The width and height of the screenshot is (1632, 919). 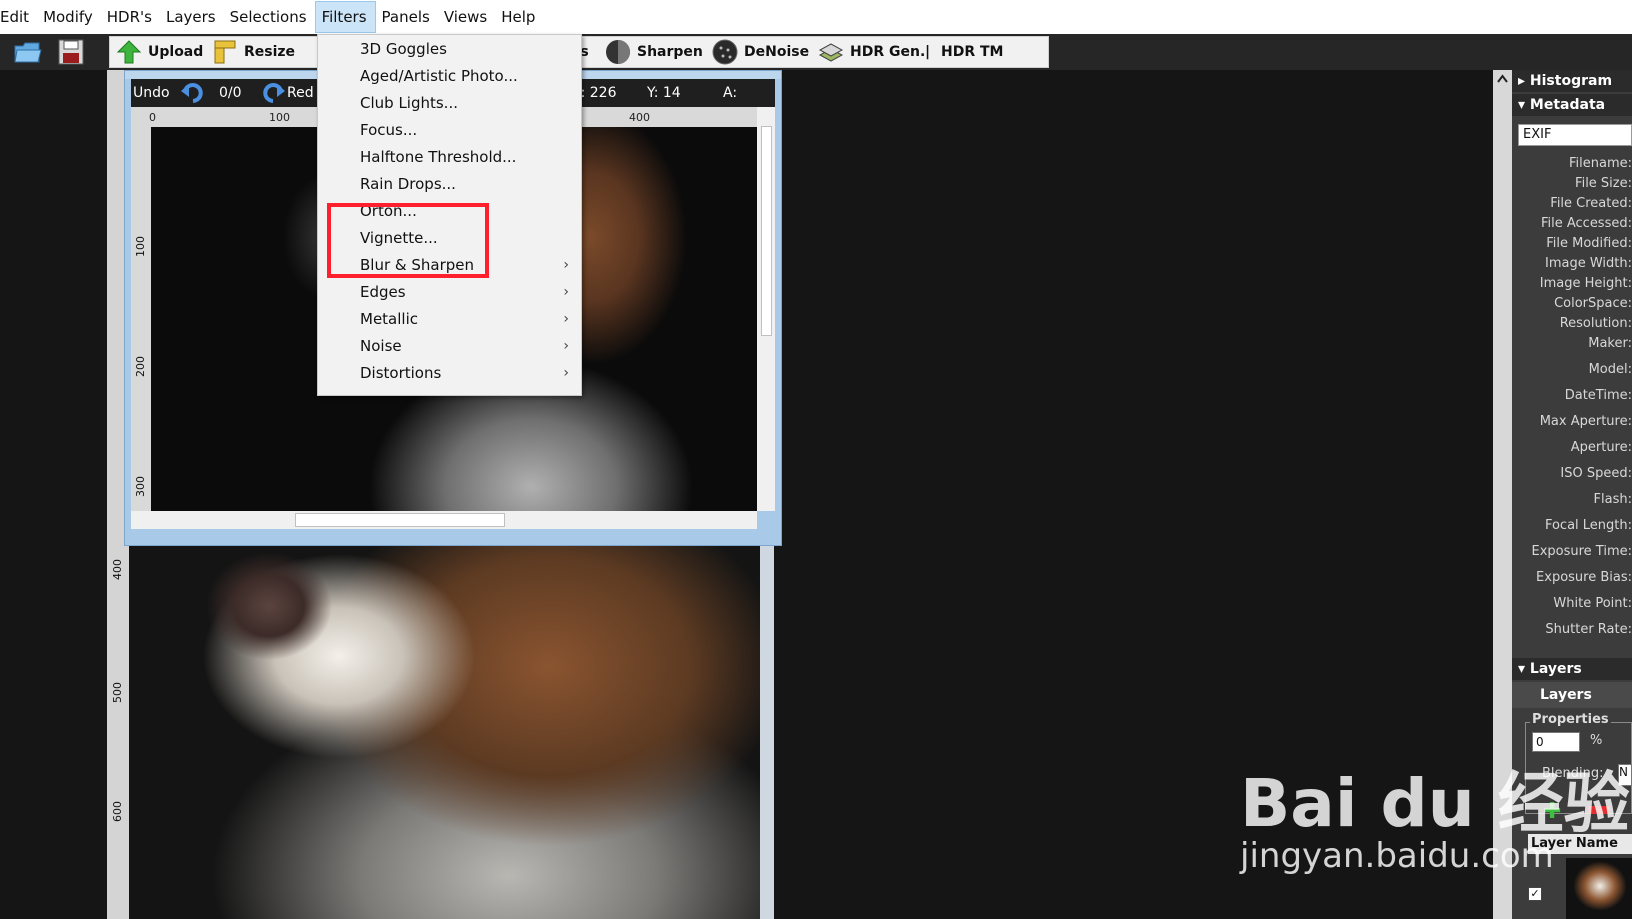 What do you see at coordinates (449, 373) in the screenshot?
I see `menu-item-distortions: Distortions ›` at bounding box center [449, 373].